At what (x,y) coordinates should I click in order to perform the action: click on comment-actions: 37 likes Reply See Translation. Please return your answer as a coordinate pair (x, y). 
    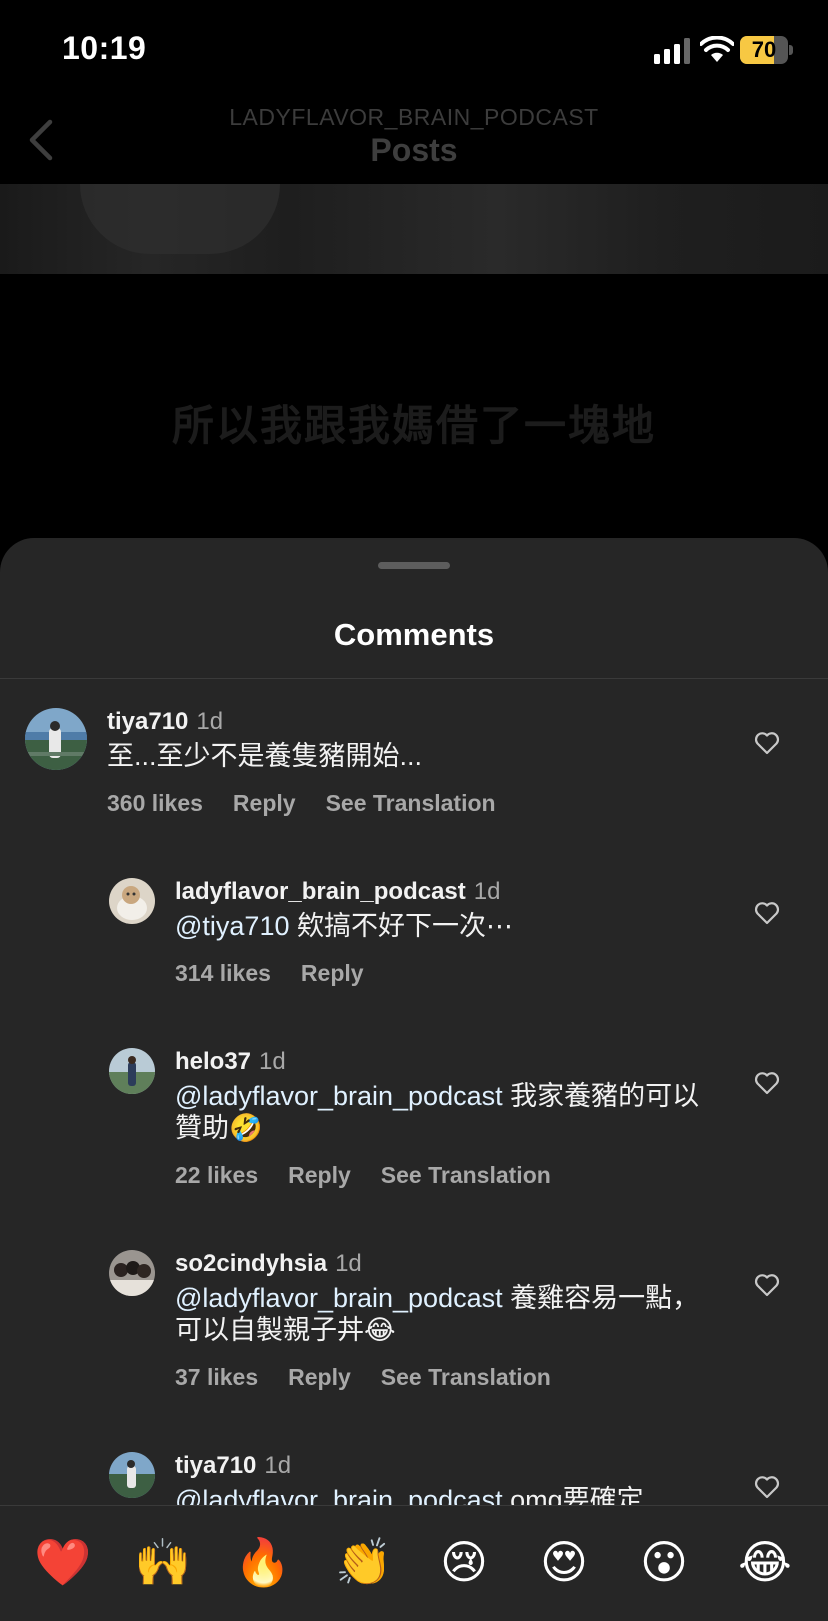
    Looking at the image, I should click on (378, 1377).